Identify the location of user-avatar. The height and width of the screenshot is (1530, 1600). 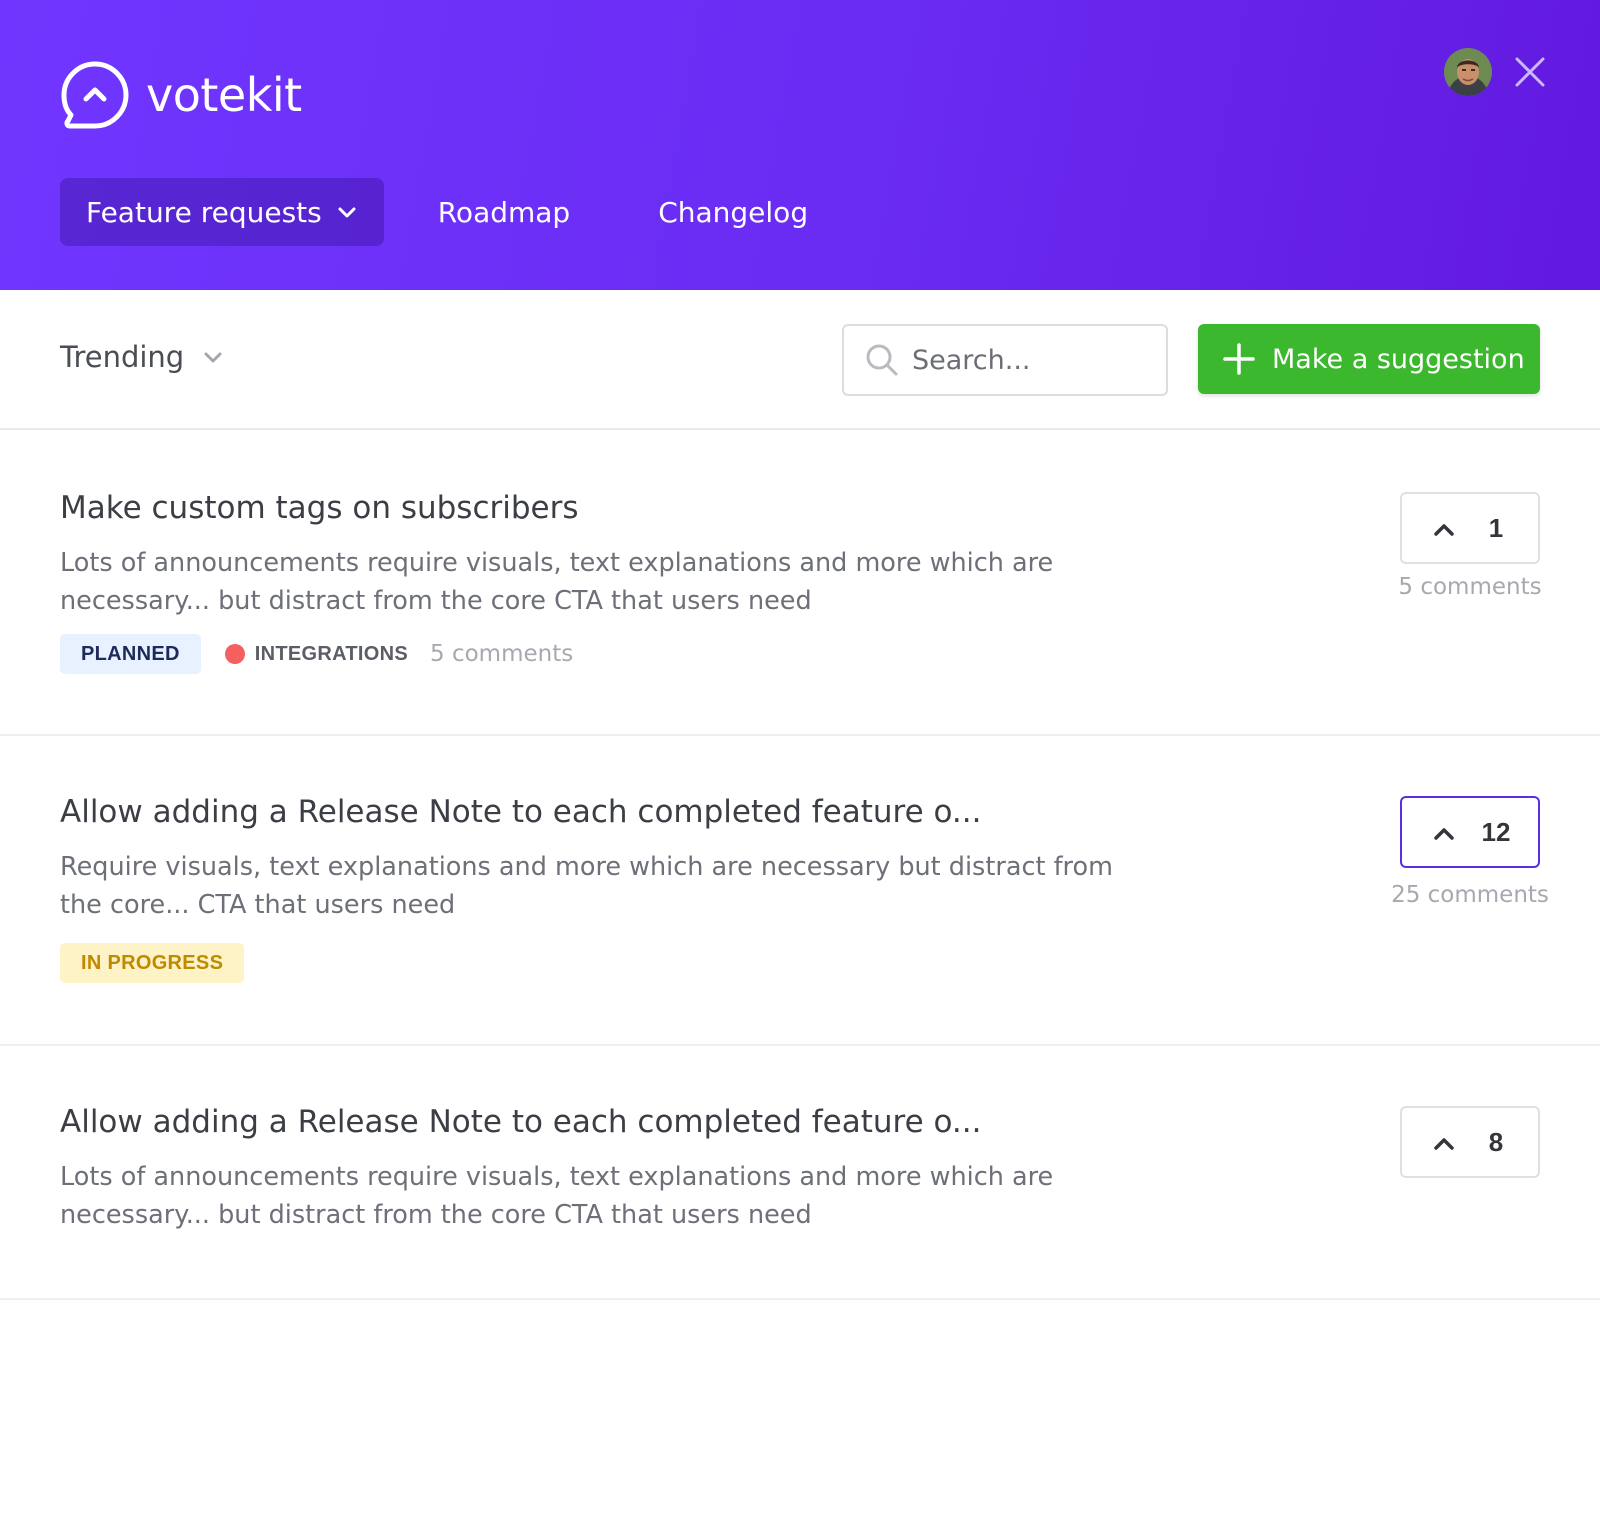
(1468, 72).